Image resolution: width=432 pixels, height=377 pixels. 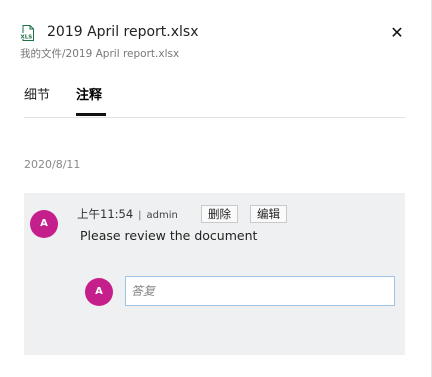 I want to click on comment-author: admin, so click(x=162, y=215).